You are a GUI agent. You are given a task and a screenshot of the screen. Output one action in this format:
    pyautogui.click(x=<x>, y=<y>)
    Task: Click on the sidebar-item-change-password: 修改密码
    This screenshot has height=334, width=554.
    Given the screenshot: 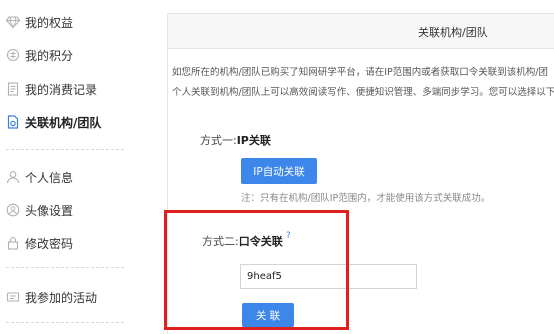 What is the action you would take?
    pyautogui.click(x=62, y=243)
    